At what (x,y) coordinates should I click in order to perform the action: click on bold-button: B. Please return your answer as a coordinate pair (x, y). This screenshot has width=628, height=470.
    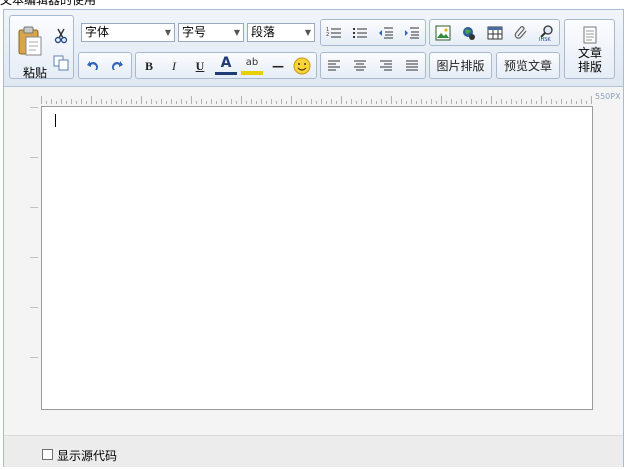
    Looking at the image, I should click on (149, 66).